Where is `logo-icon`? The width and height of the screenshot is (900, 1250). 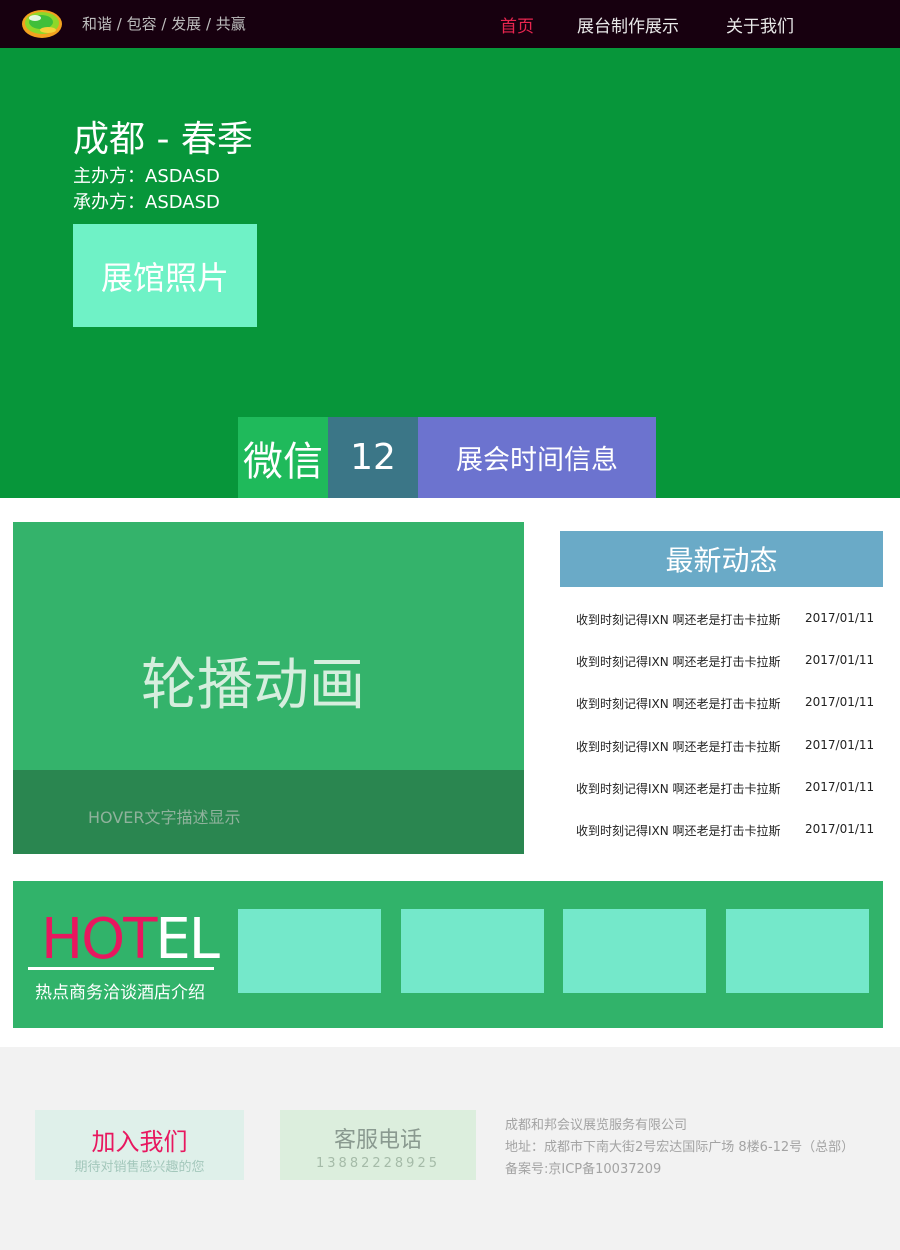
logo-icon is located at coordinates (42, 23).